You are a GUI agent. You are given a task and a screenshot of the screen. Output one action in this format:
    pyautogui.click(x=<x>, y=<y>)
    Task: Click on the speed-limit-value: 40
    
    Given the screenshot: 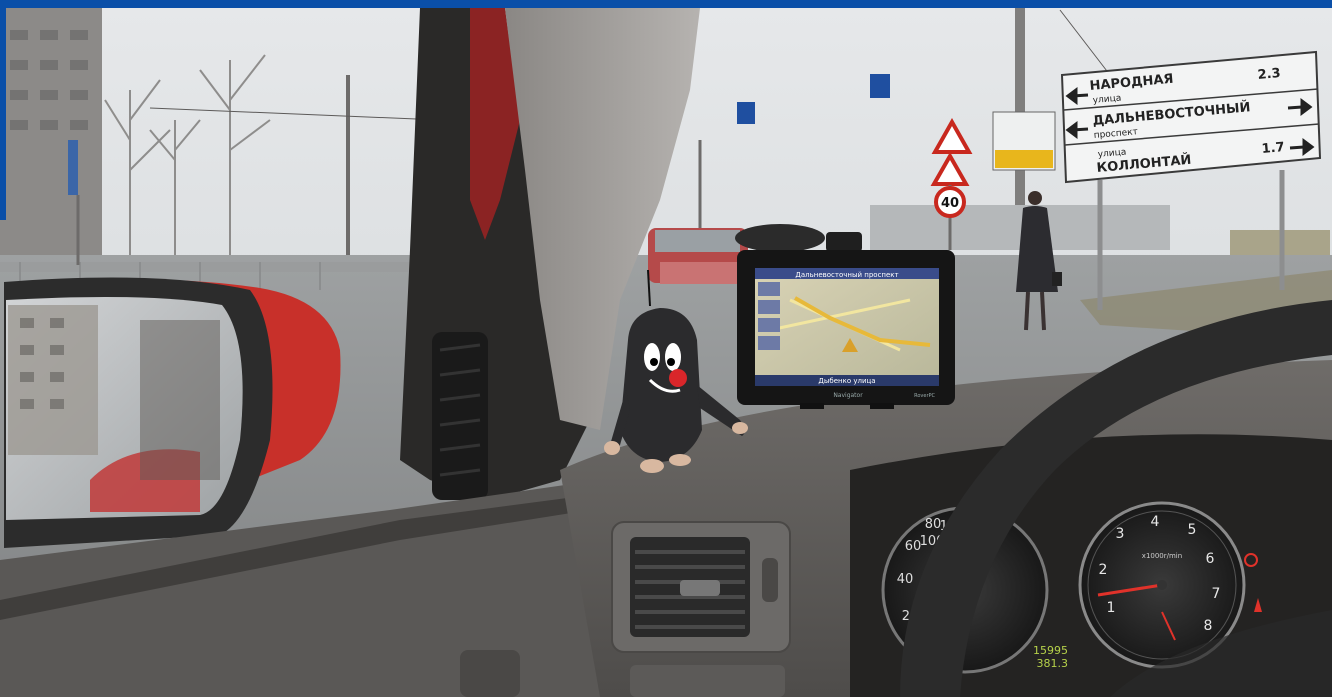 What is the action you would take?
    pyautogui.click(x=950, y=203)
    